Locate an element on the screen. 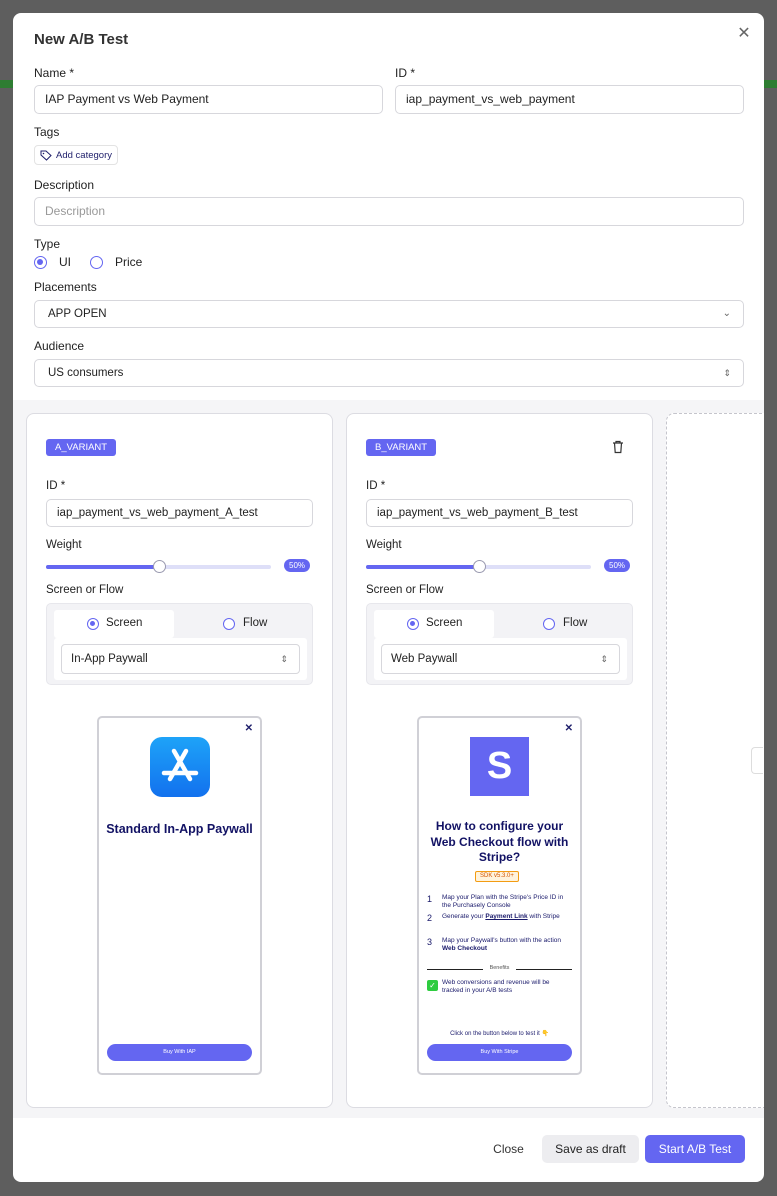 The height and width of the screenshot is (1196, 777). sdk-version-badge: SDK v5.3.0+ is located at coordinates (497, 876).